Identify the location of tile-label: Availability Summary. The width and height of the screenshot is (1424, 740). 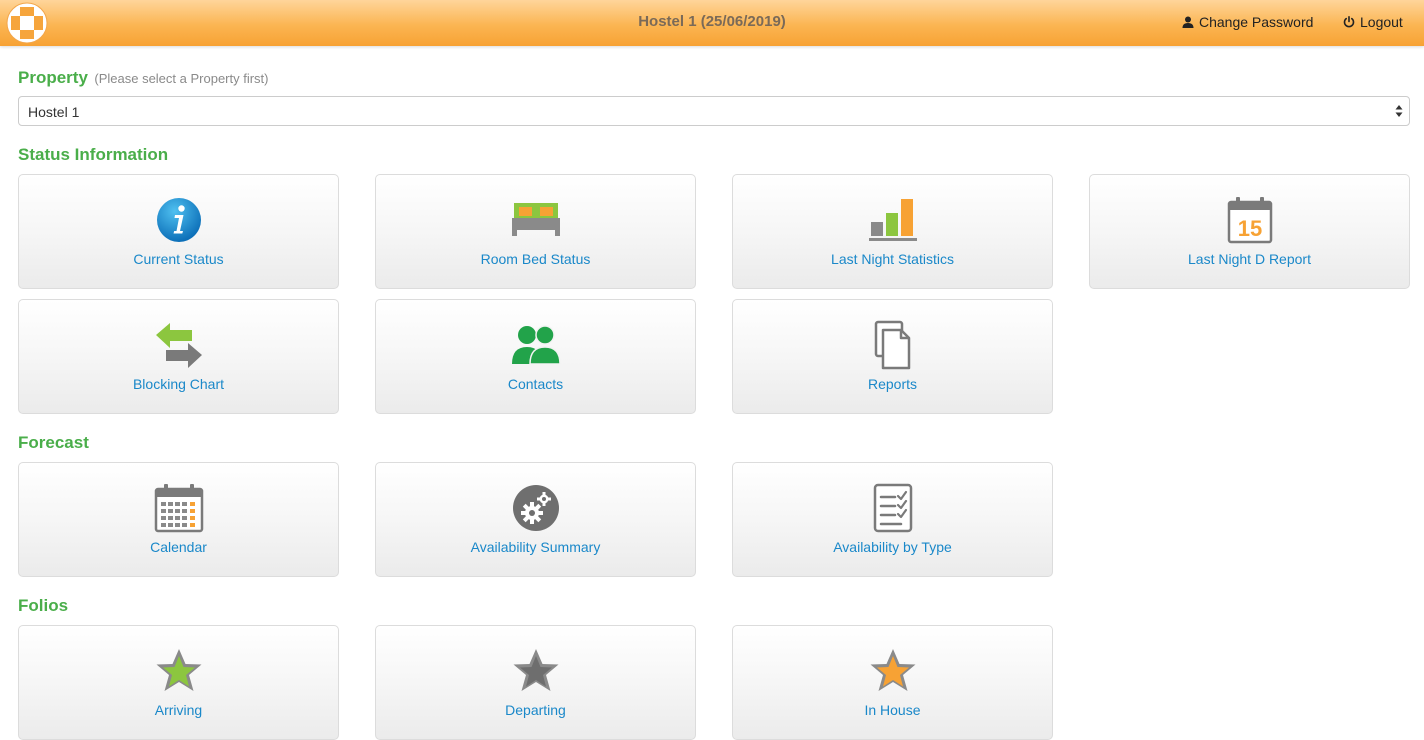
(535, 547).